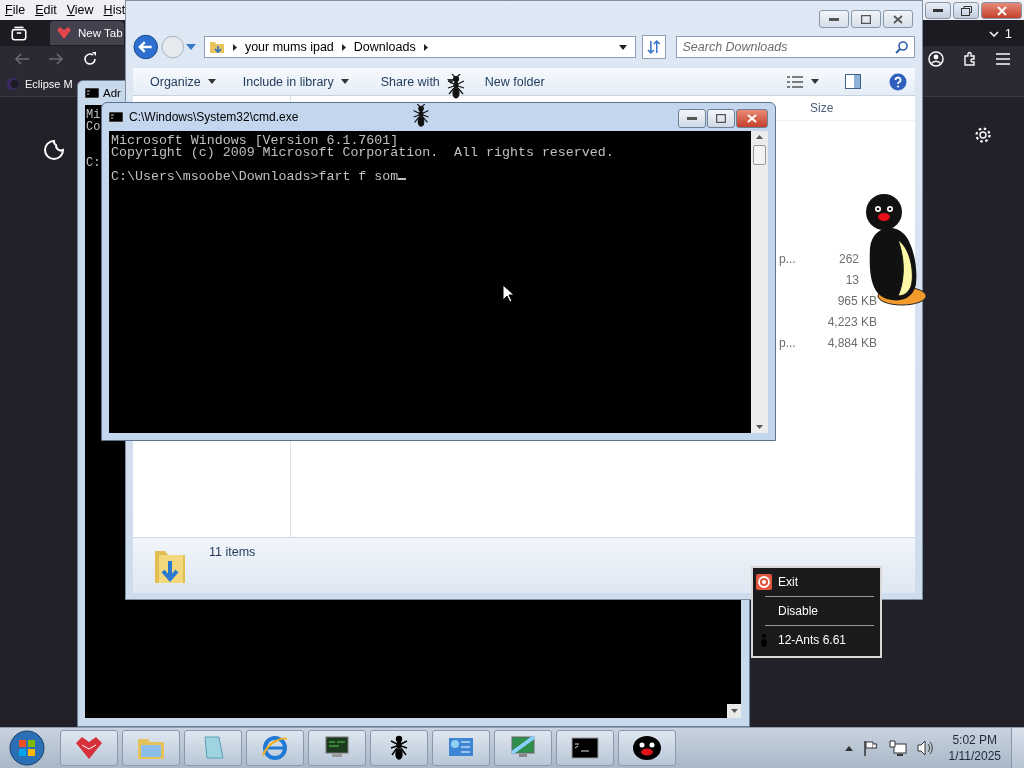  Describe the element at coordinates (622, 47) in the screenshot. I see `dropdown-caret-icon` at that location.